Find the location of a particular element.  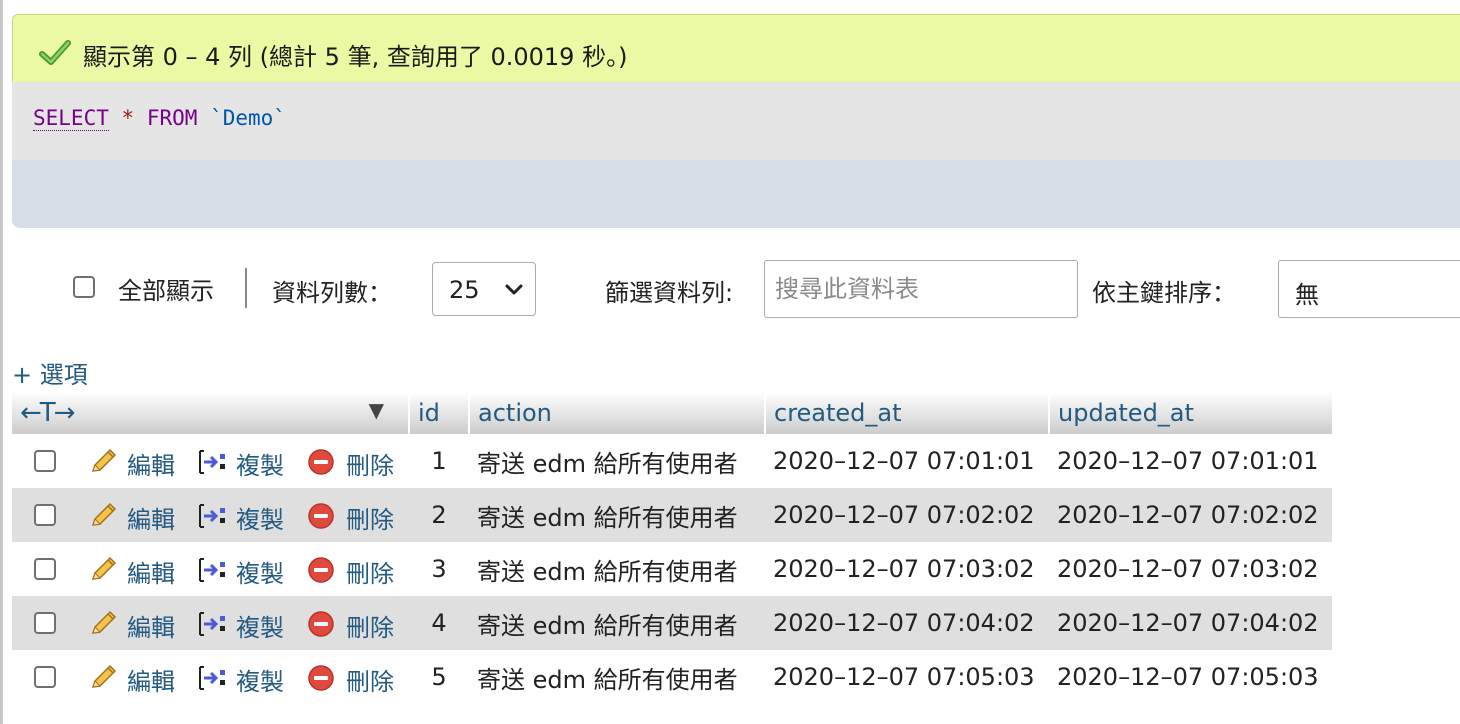

options-link: + 選項 is located at coordinates (50, 372).